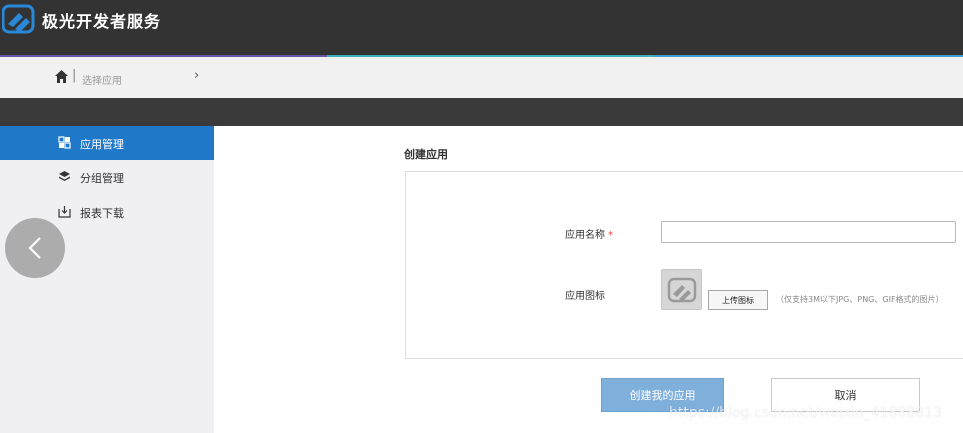  I want to click on app-name-input, so click(808, 232).